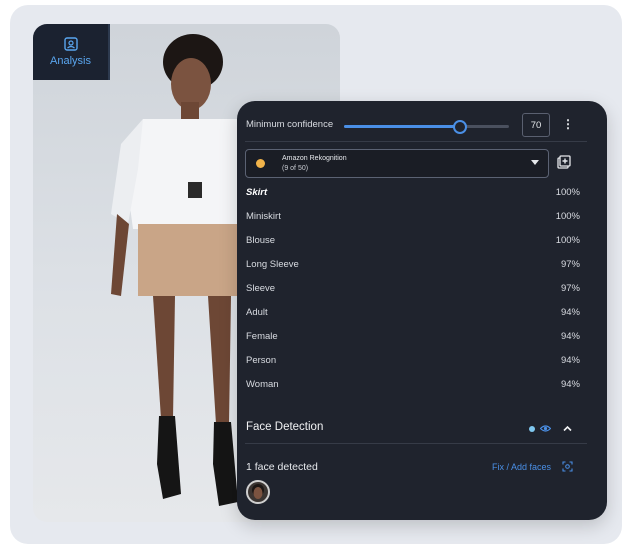  What do you see at coordinates (402, 126) in the screenshot?
I see `slider-fill` at bounding box center [402, 126].